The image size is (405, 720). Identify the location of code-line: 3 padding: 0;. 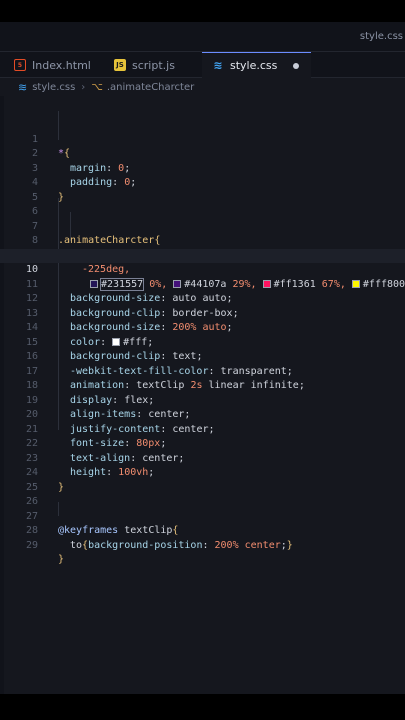
(202, 168).